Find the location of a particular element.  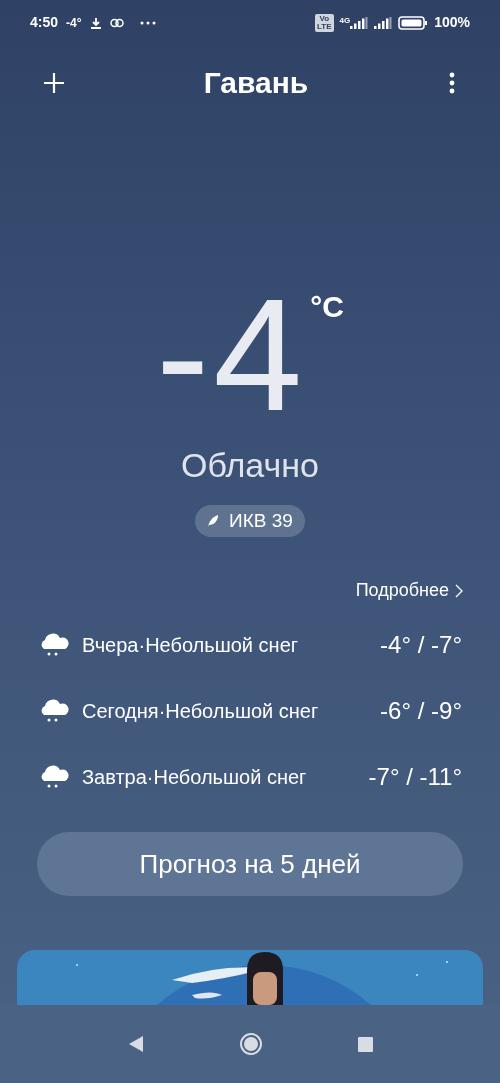

chevron-right-icon is located at coordinates (459, 590).